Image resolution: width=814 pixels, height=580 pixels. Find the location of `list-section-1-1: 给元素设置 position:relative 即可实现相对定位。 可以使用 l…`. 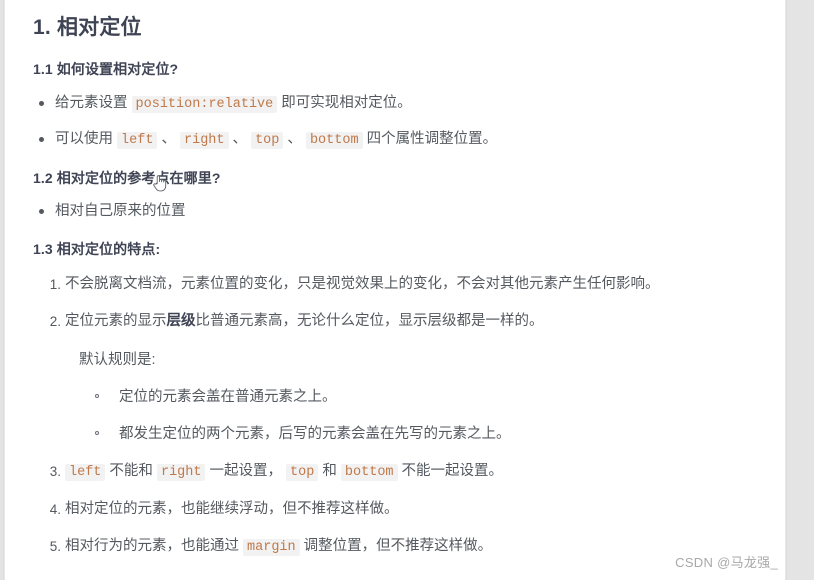

list-section-1-1: 给元素设置 position:relative 即可实现相对定位。 可以使用 l… is located at coordinates (398, 122).